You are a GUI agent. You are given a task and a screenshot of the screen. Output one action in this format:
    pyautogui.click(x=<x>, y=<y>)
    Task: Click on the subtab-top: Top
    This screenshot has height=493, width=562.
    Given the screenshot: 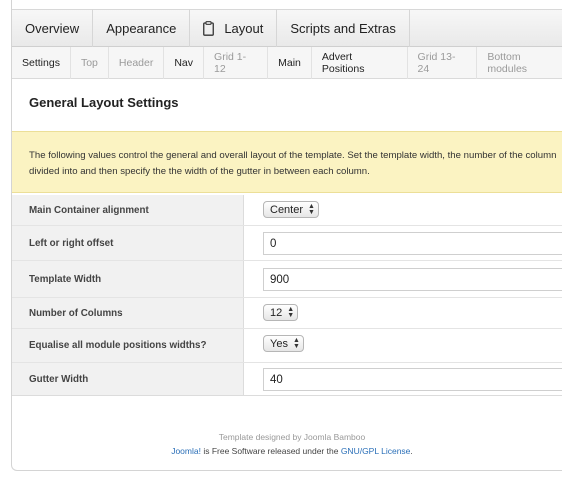 What is the action you would take?
    pyautogui.click(x=90, y=62)
    